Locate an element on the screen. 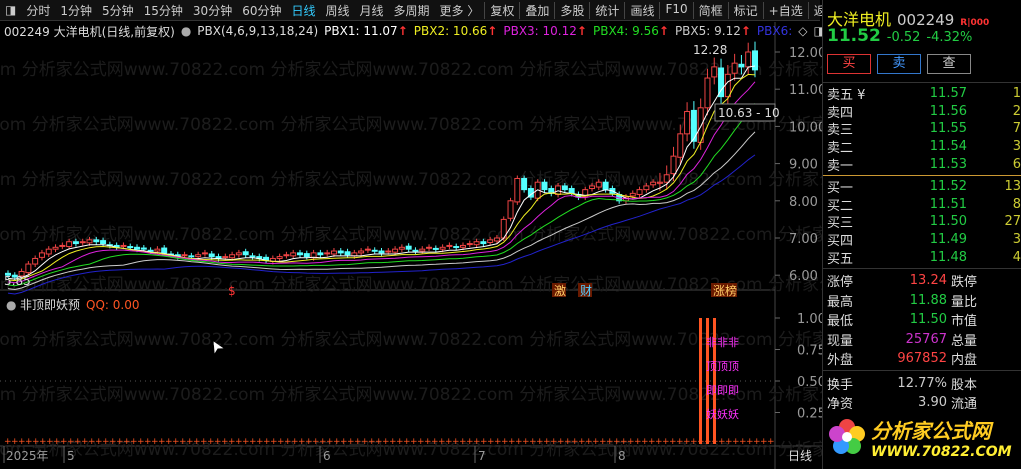 This screenshot has height=469, width=1021. level-label: 买五 is located at coordinates (840, 259).